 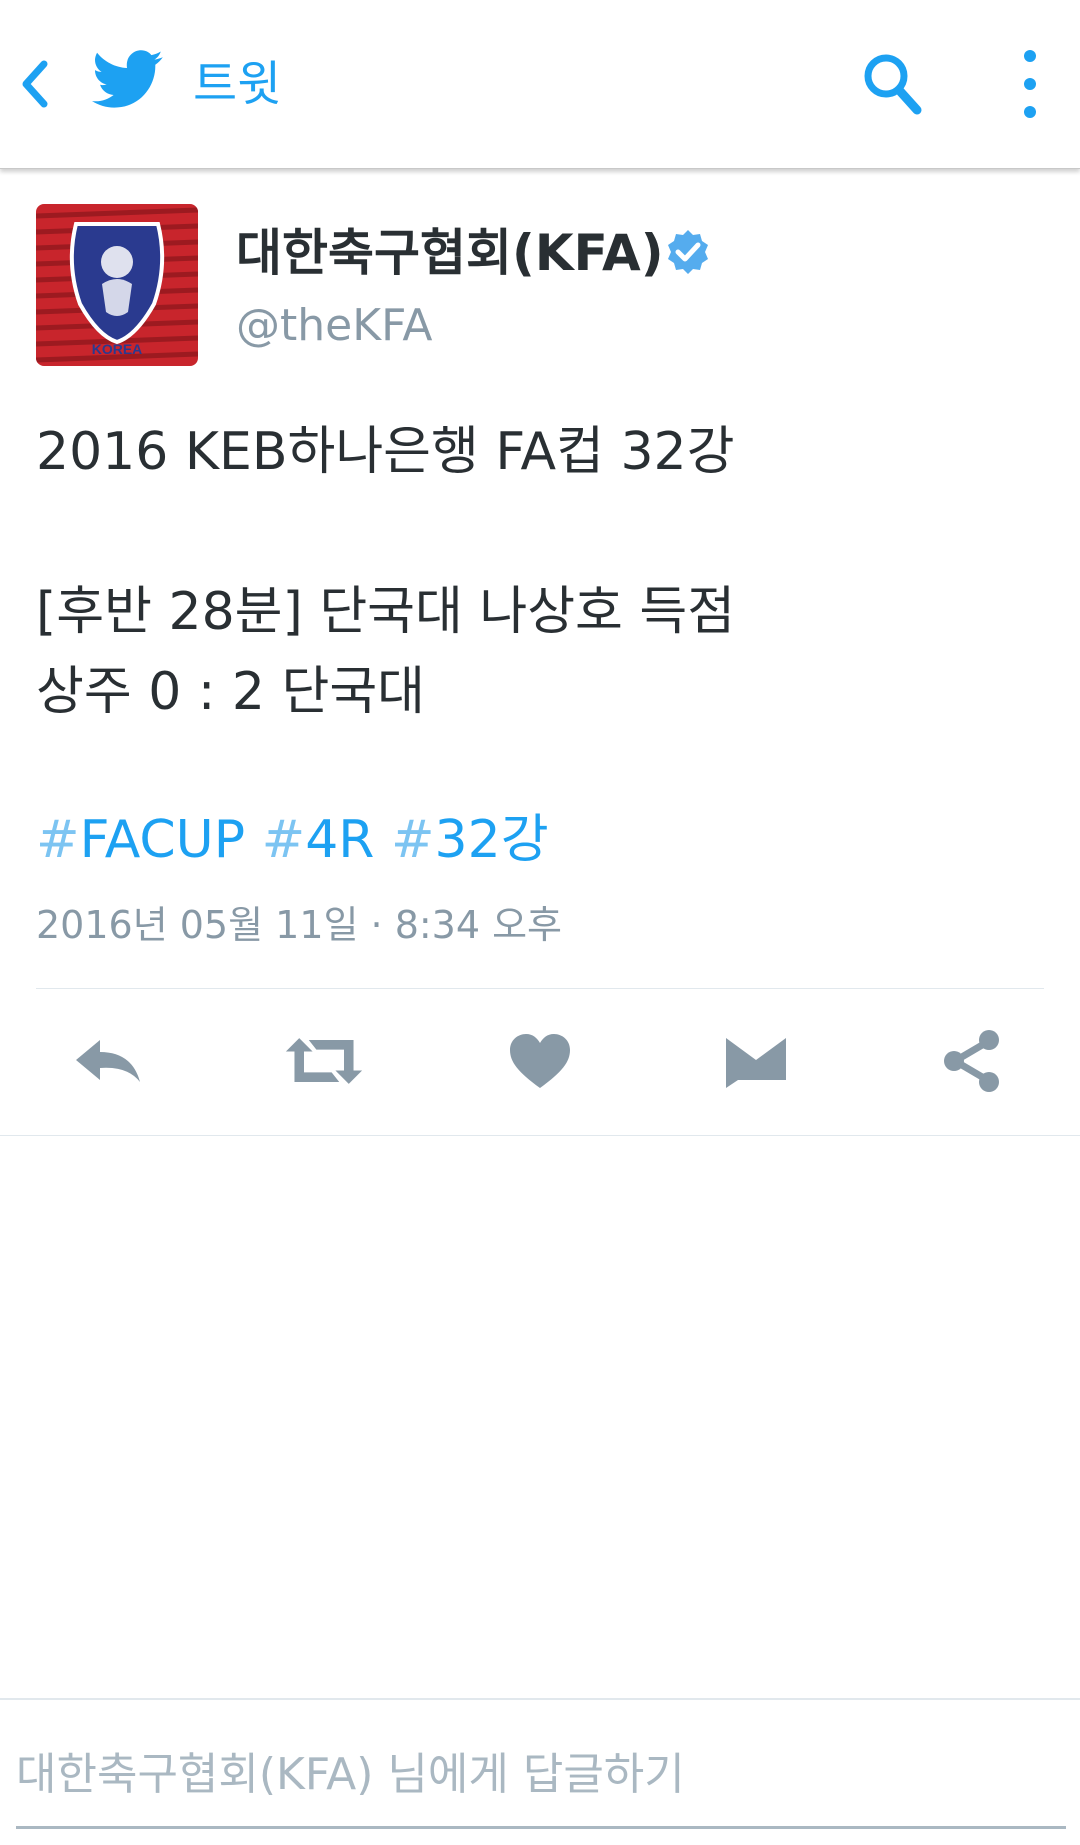 I want to click on reply-button, so click(x=108, y=1061).